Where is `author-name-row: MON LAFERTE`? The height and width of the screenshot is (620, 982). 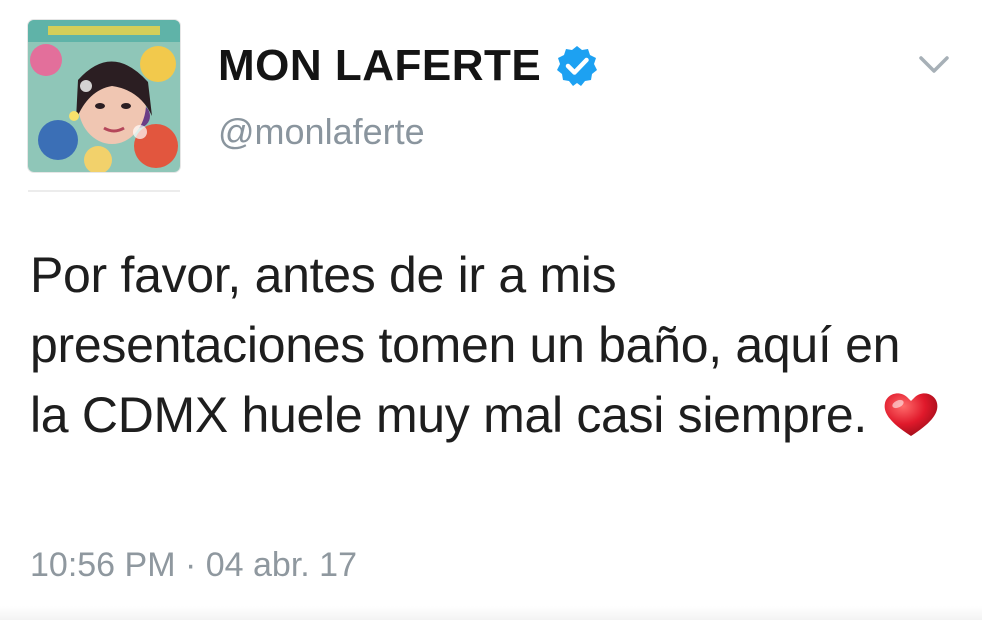 author-name-row: MON LAFERTE is located at coordinates (408, 66).